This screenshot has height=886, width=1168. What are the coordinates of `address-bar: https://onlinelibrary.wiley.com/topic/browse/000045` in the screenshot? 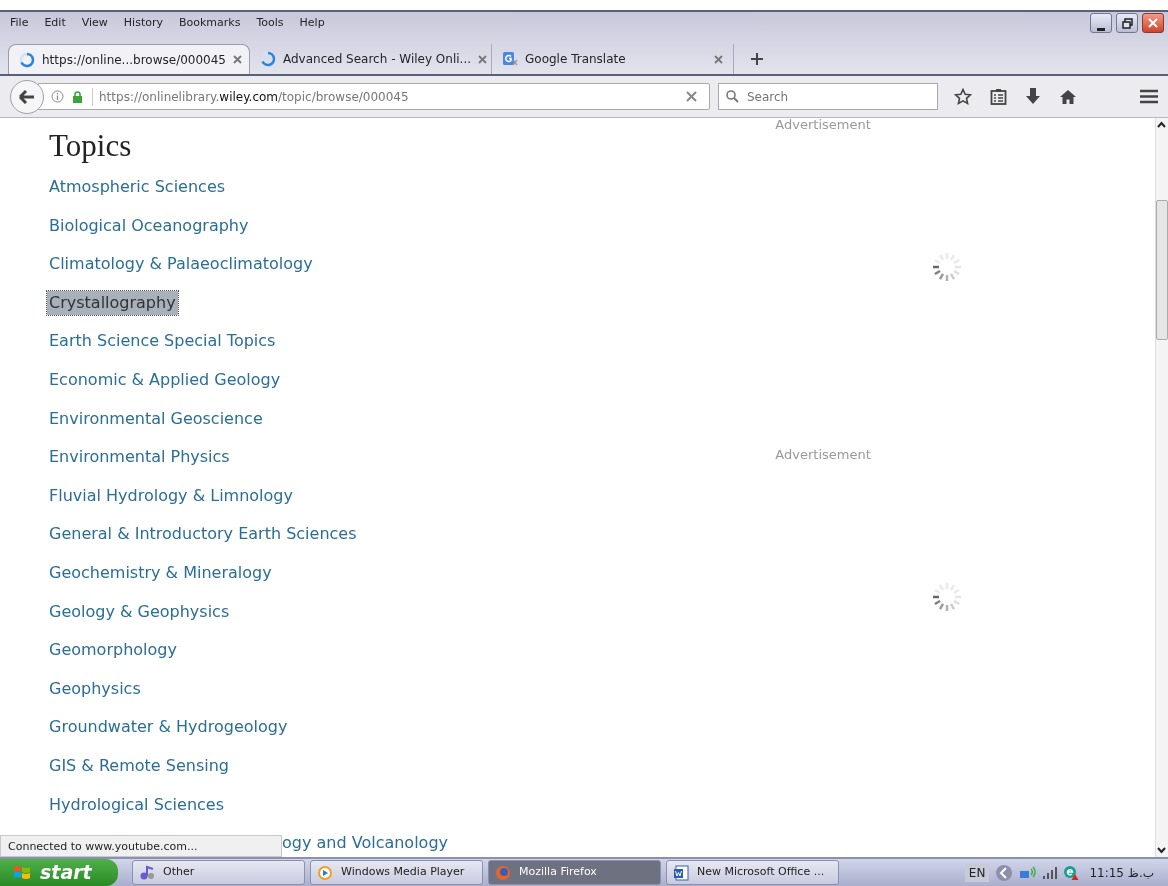 It's located at (374, 96).